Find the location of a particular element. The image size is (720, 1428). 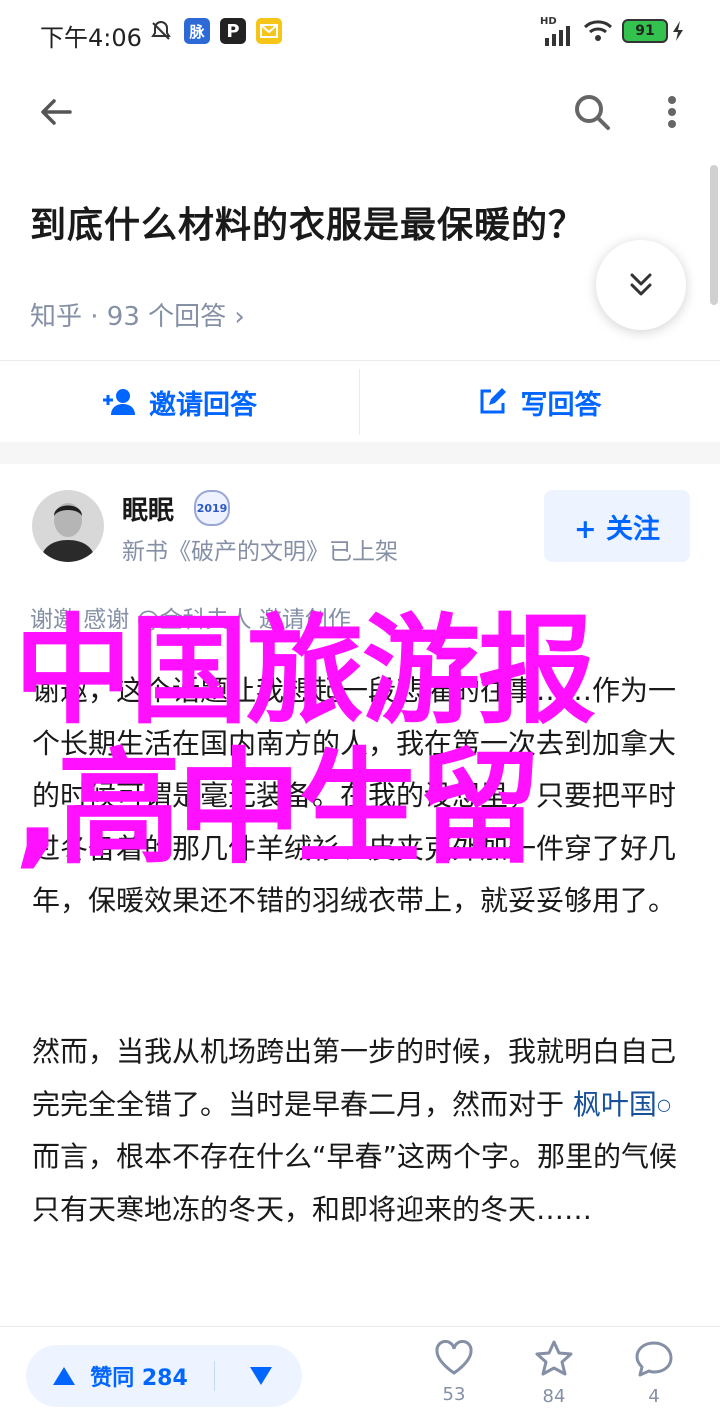

author-badge-icon: 2019 is located at coordinates (212, 508).